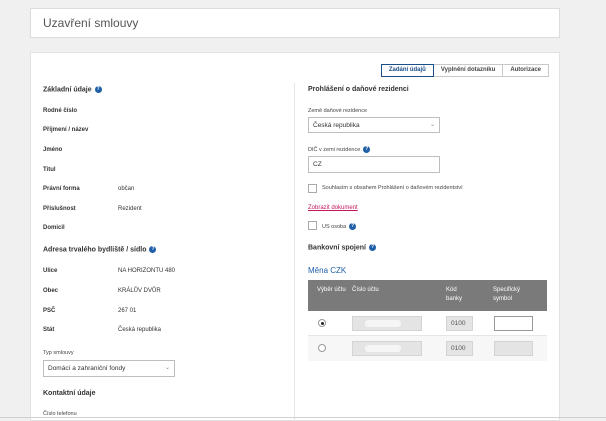  I want to click on tin-label: DIČ v zemi rezidence?, so click(339, 149).